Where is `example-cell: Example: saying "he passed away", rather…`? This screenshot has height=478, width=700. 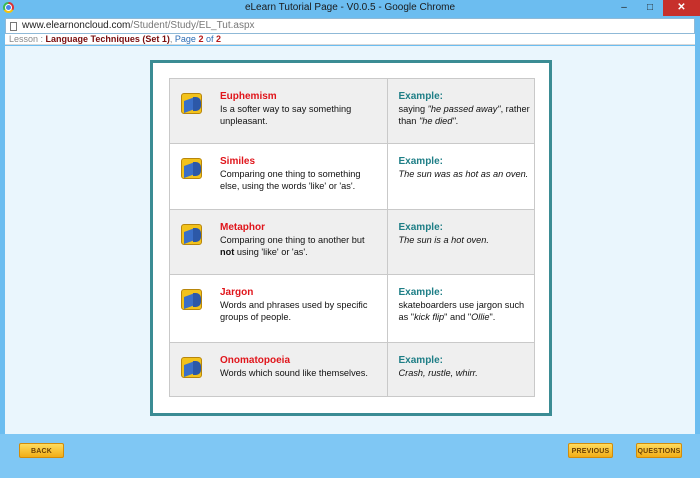
example-cell: Example: saying "he passed away", rather… is located at coordinates (461, 111).